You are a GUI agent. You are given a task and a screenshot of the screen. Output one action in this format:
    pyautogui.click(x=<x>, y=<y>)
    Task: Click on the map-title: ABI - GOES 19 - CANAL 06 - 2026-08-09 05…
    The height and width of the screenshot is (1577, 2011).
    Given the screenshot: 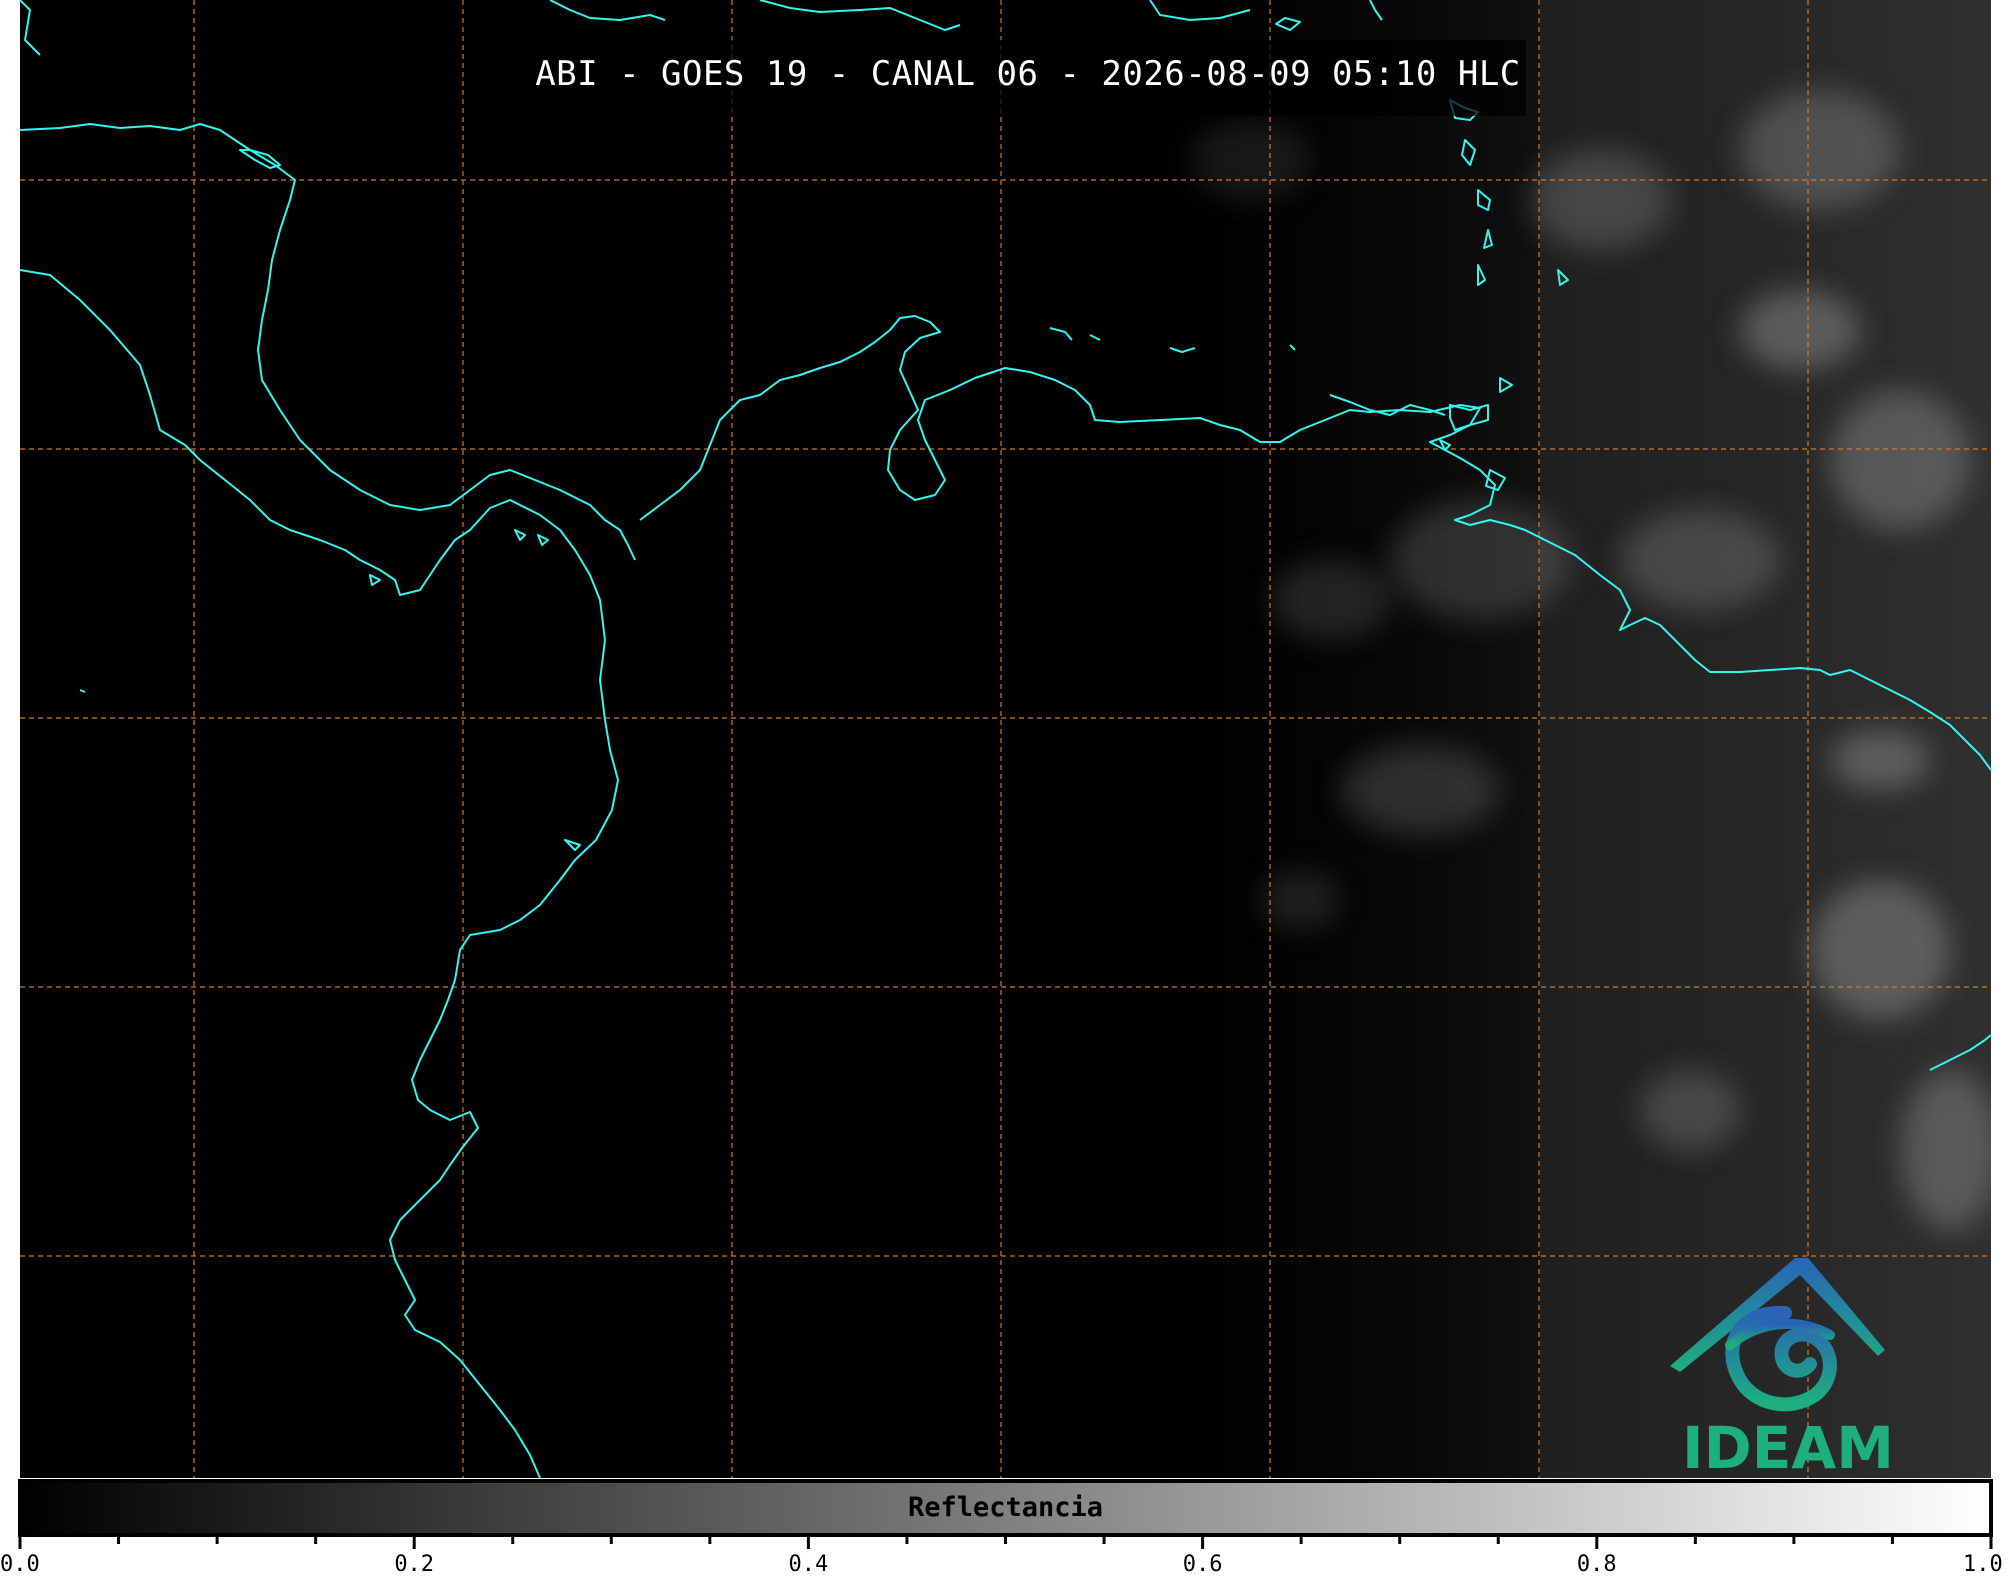 What is the action you would take?
    pyautogui.click(x=1028, y=74)
    